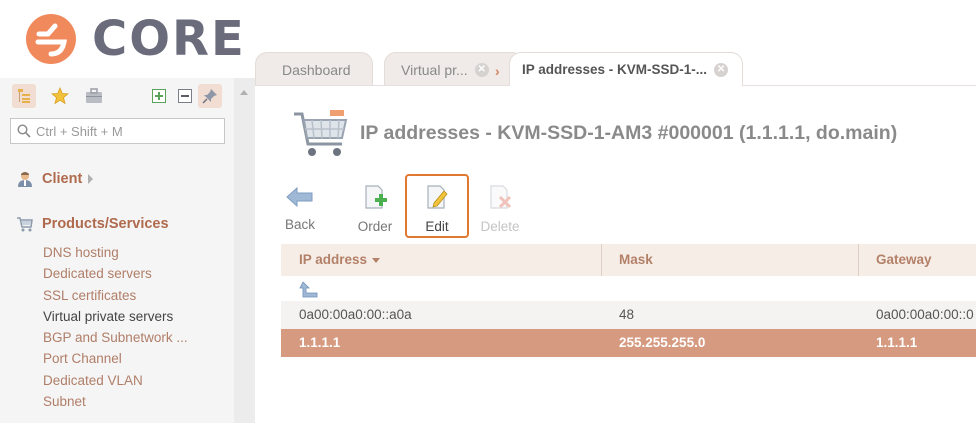  What do you see at coordinates (115, 380) in the screenshot?
I see `sidebar-item-dedicated-vlan: Dedicated VLAN` at bounding box center [115, 380].